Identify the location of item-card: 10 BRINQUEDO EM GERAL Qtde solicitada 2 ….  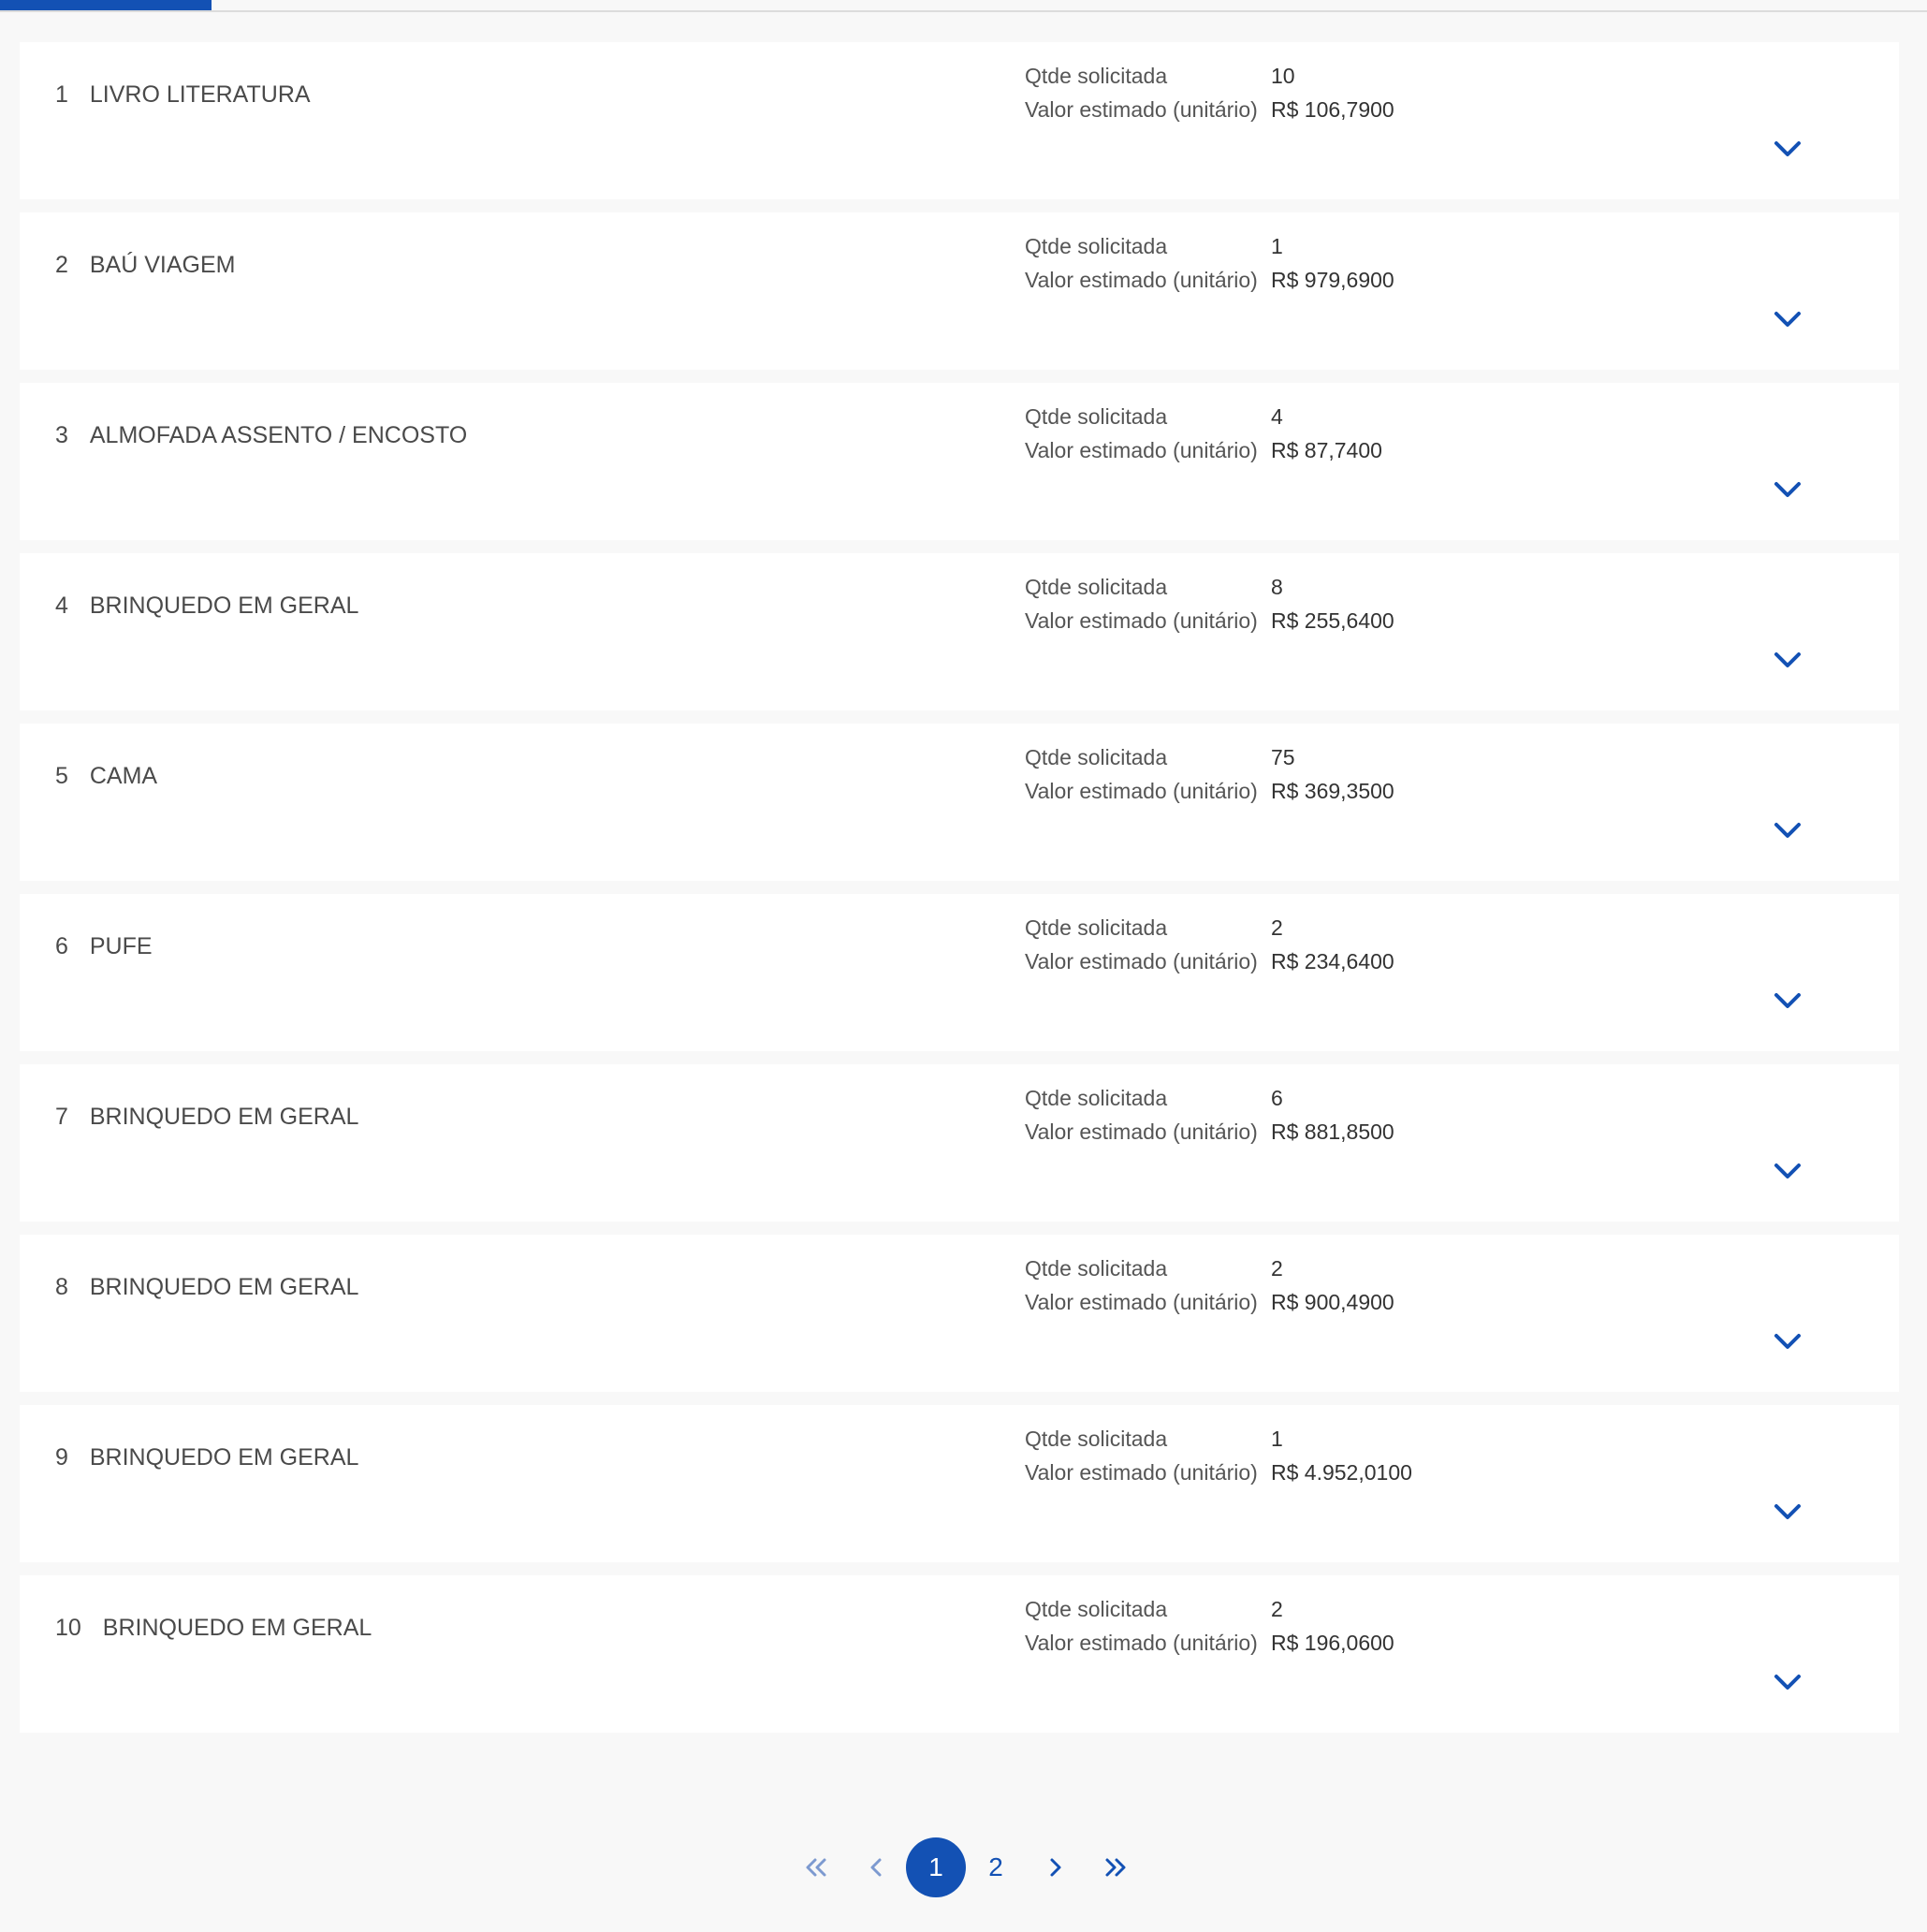
(959, 1654).